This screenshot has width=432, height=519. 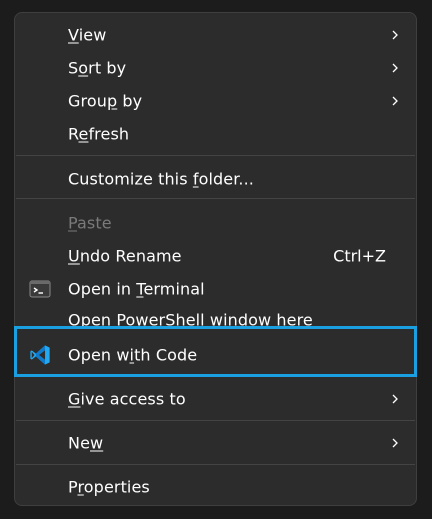 I want to click on menu-item-label: Refresh, so click(x=98, y=133).